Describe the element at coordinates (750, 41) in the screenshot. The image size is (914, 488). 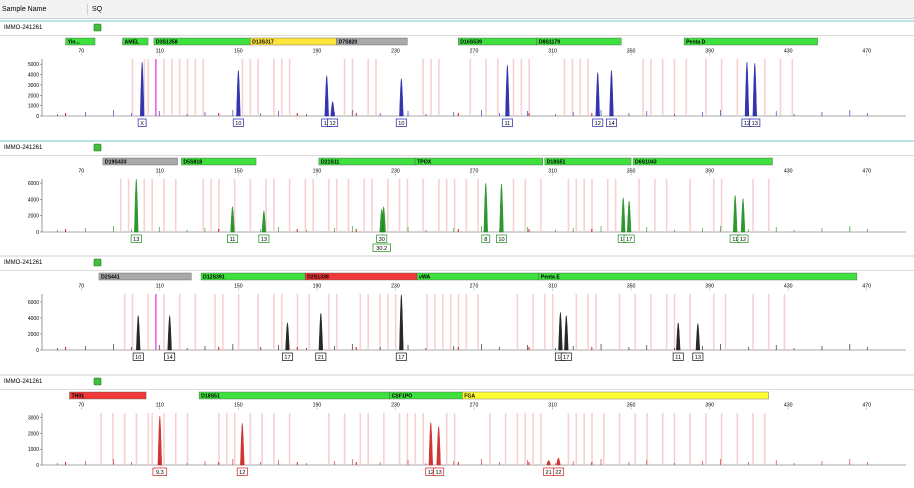
I see `marker-penta-d: Penta D` at that location.